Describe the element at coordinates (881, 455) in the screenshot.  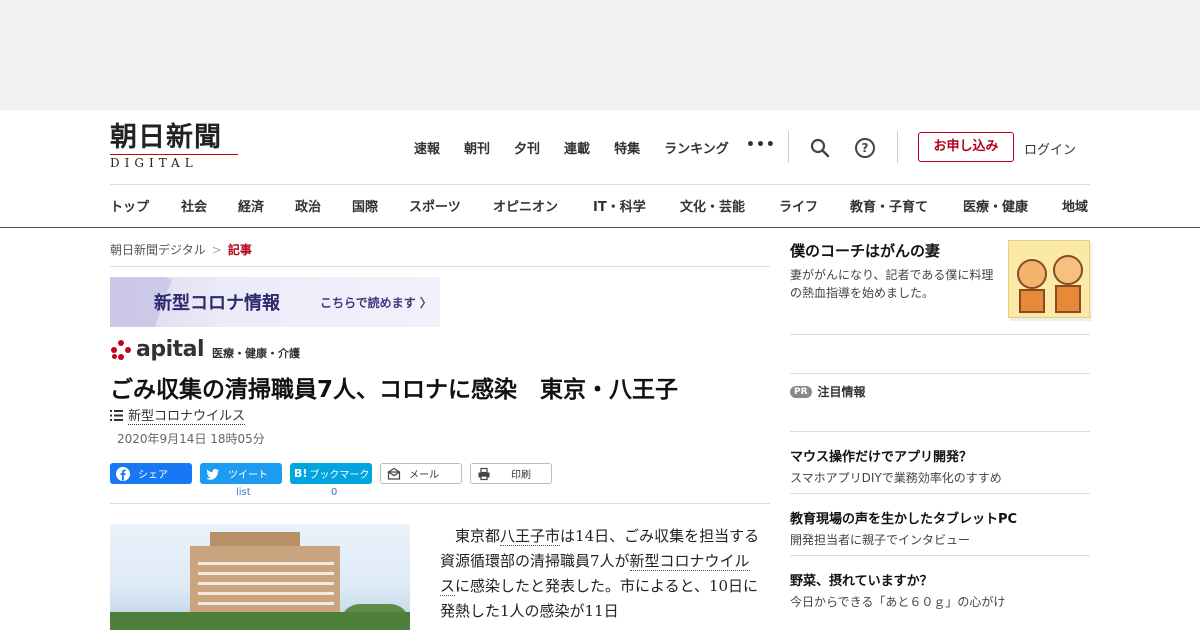
I see `pr-ad-title-1: マウス操作だけでアプリ開発？` at that location.